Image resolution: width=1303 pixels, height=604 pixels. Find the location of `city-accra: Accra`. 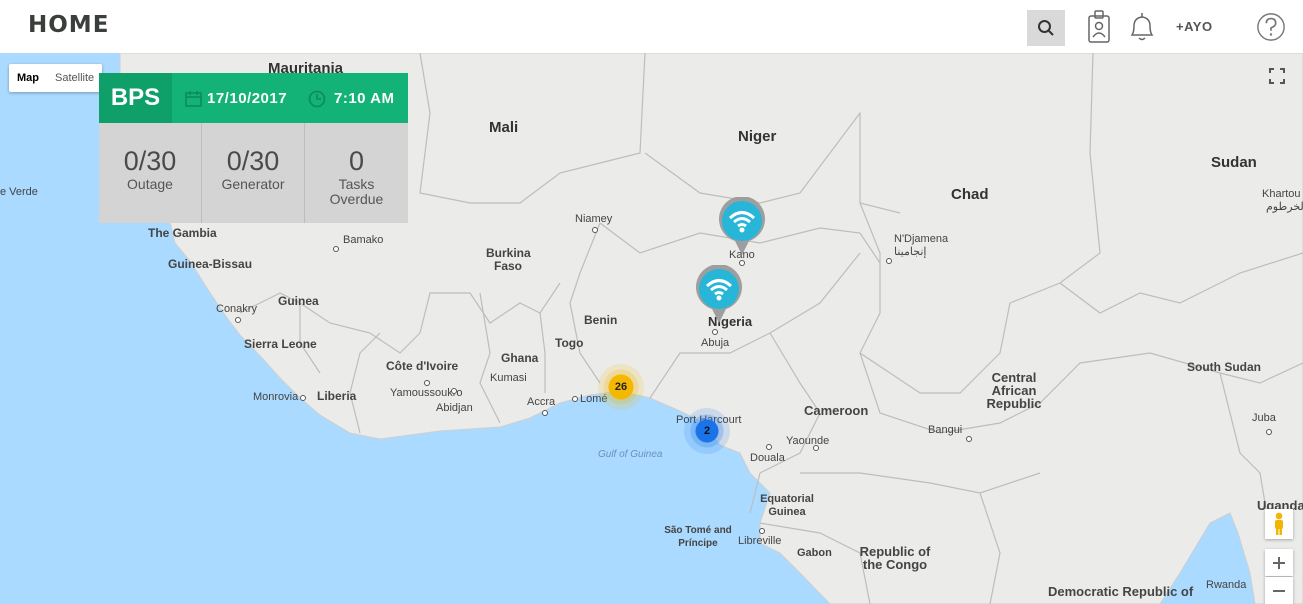

city-accra: Accra is located at coordinates (541, 402).